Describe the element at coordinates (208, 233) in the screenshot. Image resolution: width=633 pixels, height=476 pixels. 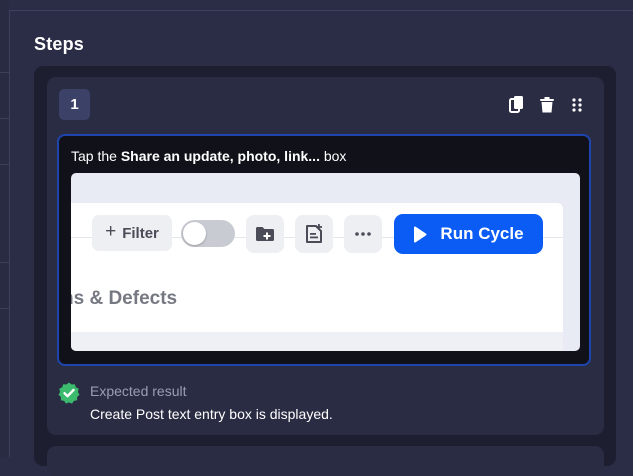
I see `screenshot-toggle` at that location.